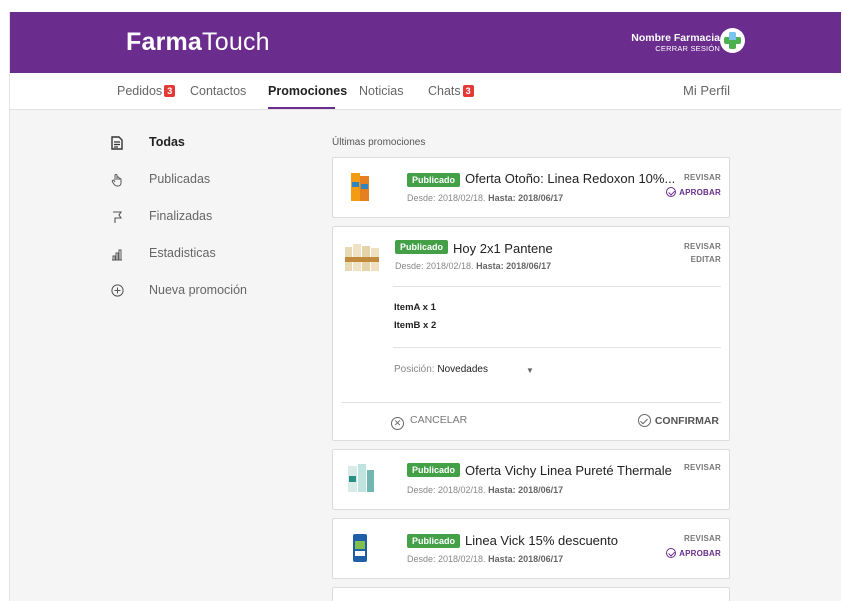 The height and width of the screenshot is (601, 842). Describe the element at coordinates (468, 91) in the screenshot. I see `chats-count-badge: 3` at that location.